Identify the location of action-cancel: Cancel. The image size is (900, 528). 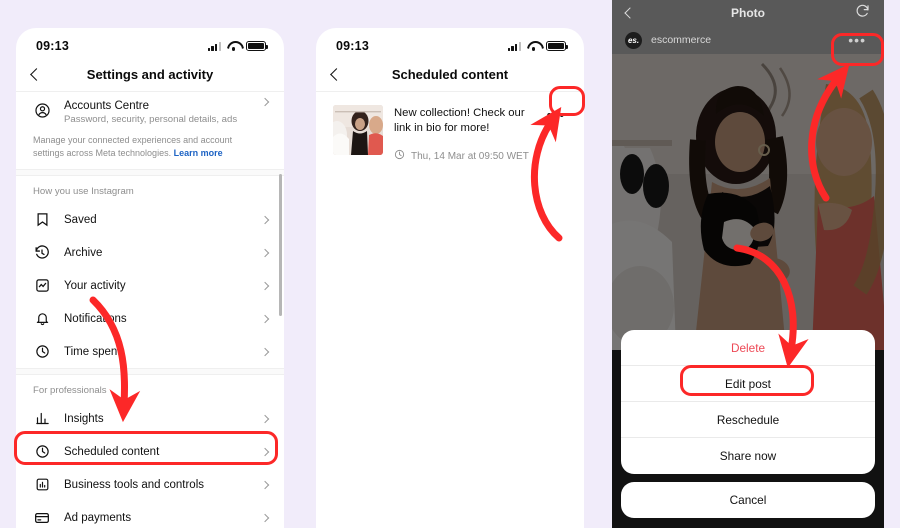
(748, 500).